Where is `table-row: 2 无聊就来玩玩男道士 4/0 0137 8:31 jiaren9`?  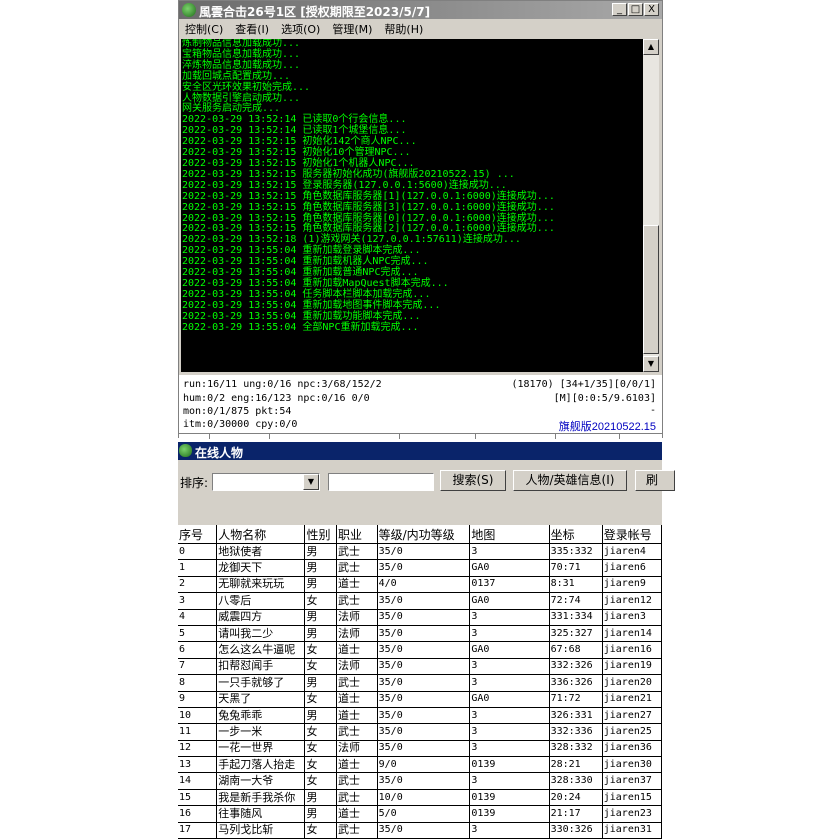
table-row: 2 无聊就来玩玩男道士 4/0 0137 8:31 jiaren9 is located at coordinates (420, 585).